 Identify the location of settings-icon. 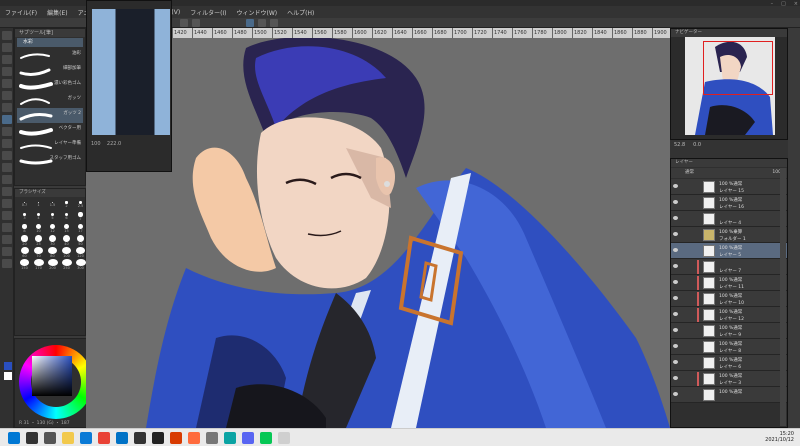
(212, 438).